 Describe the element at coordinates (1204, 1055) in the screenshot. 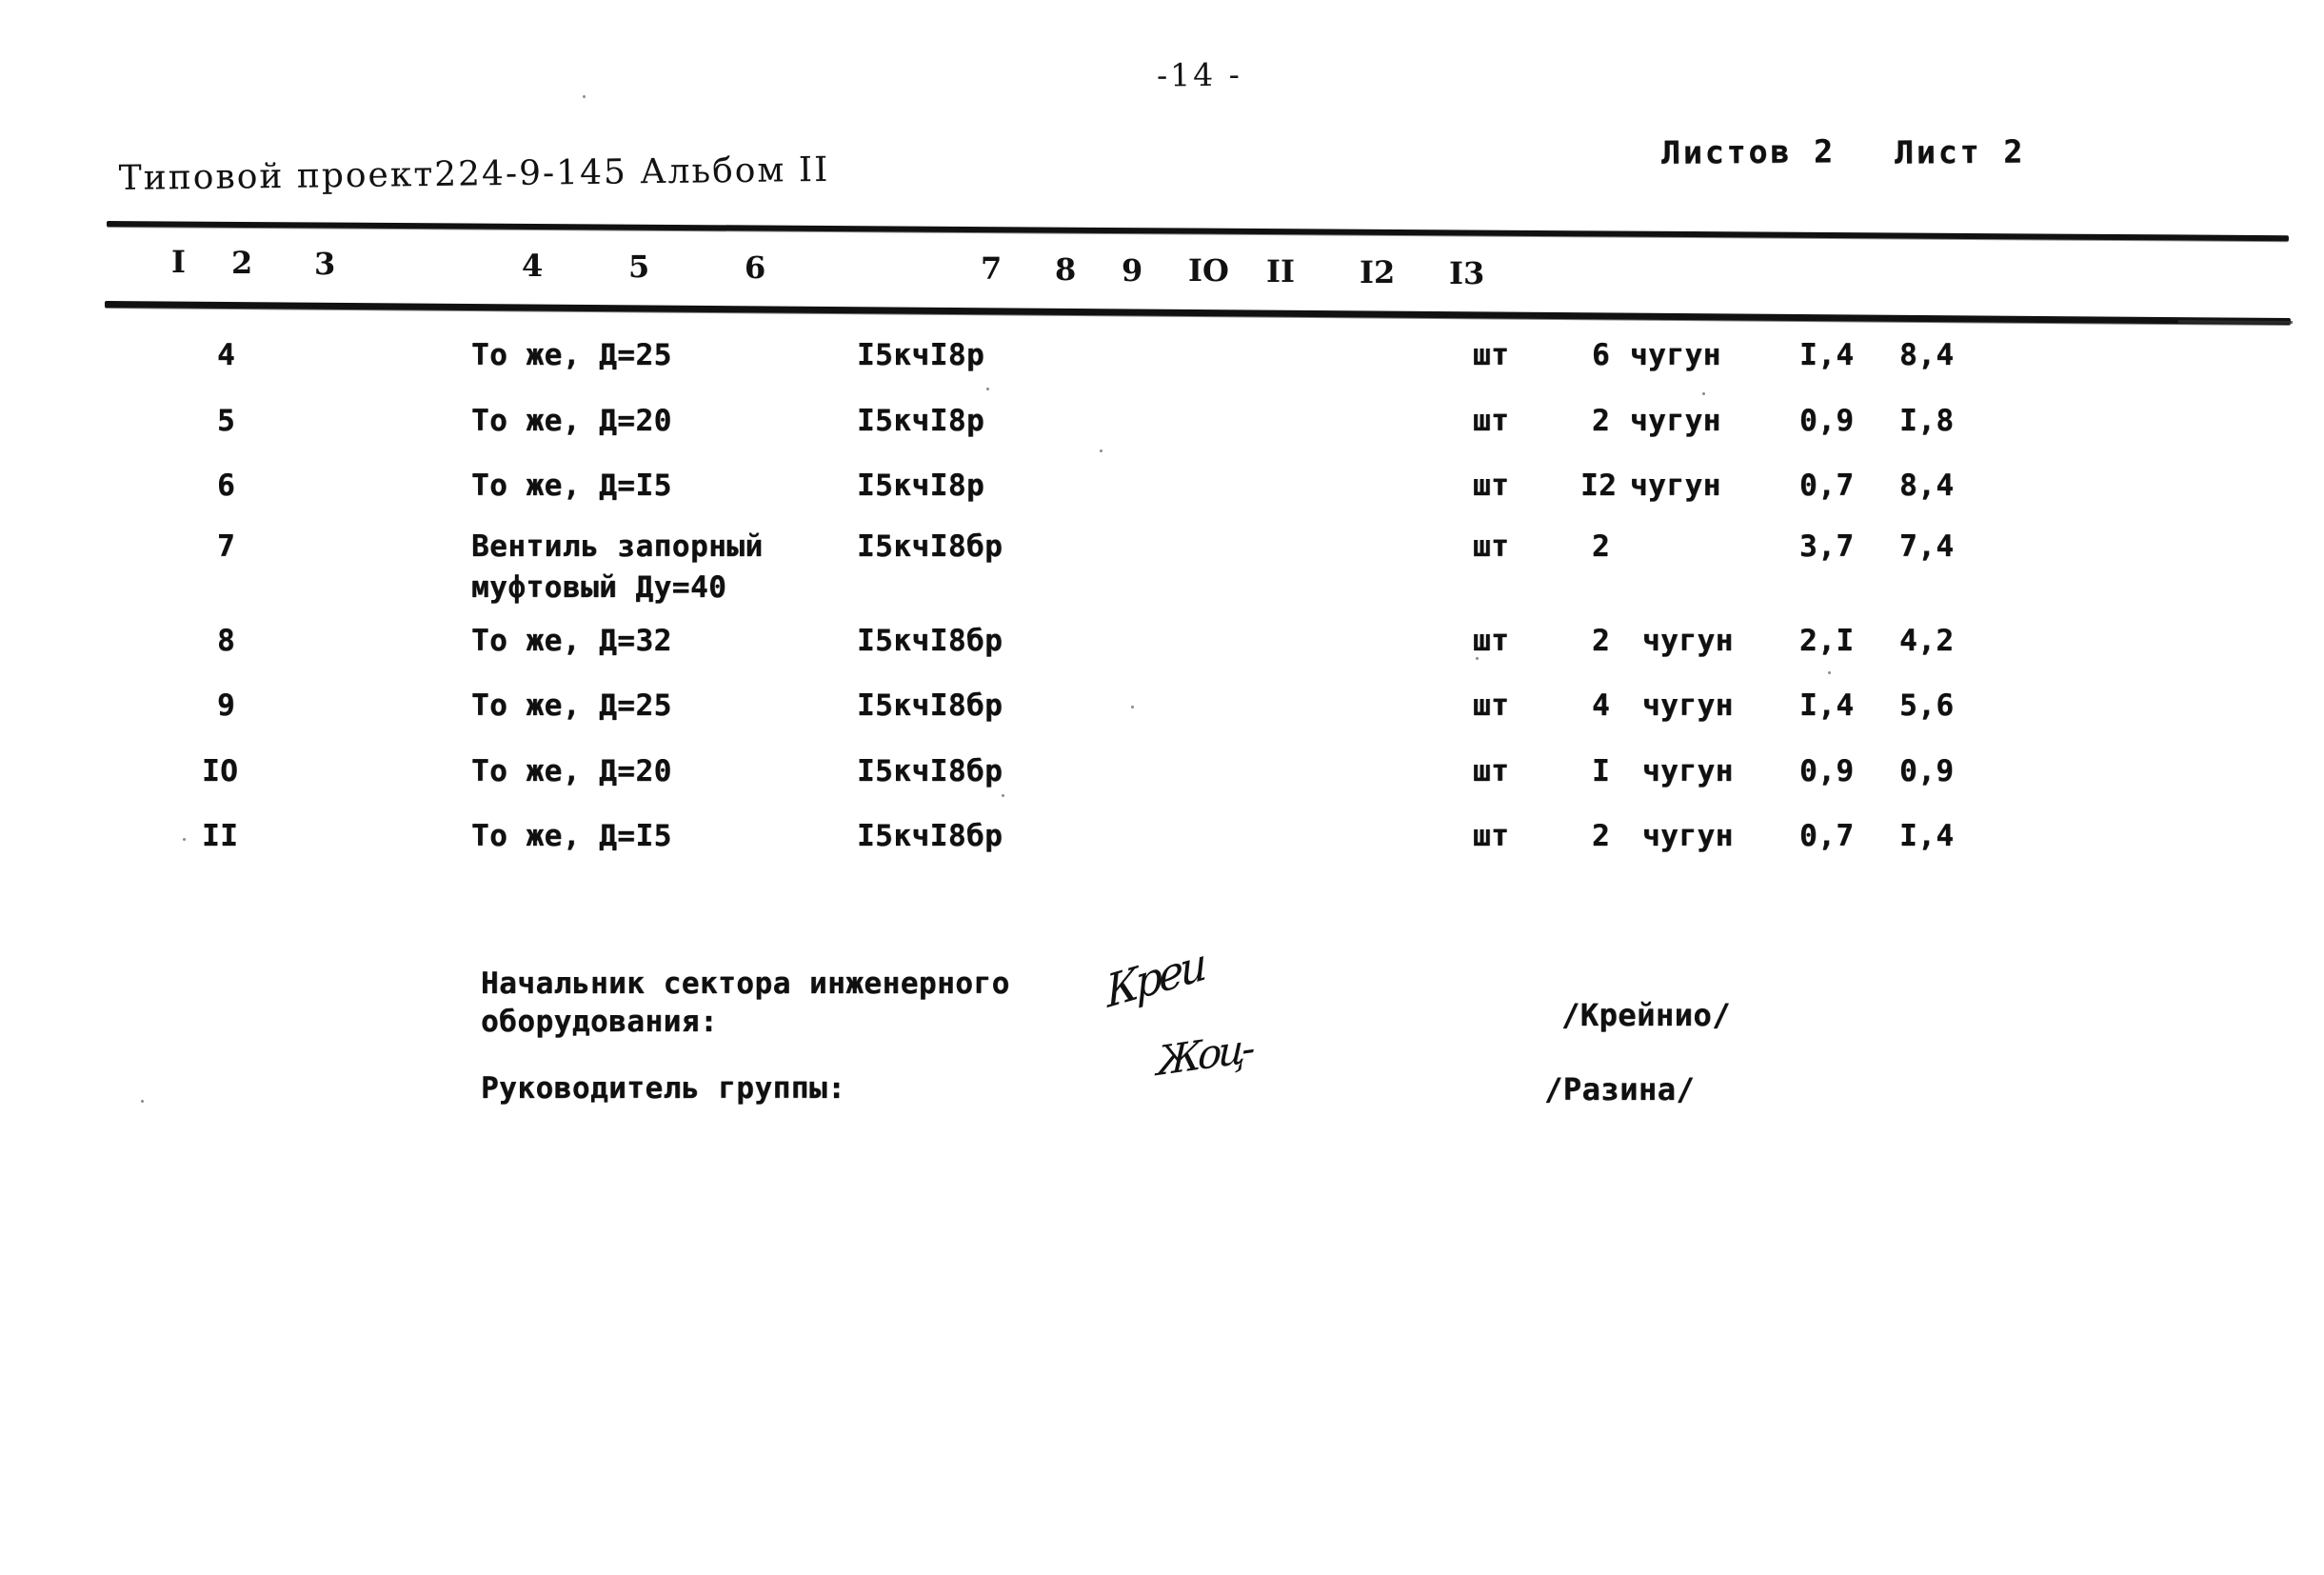

I see `handwritten-signature-2: Жоц-` at that location.